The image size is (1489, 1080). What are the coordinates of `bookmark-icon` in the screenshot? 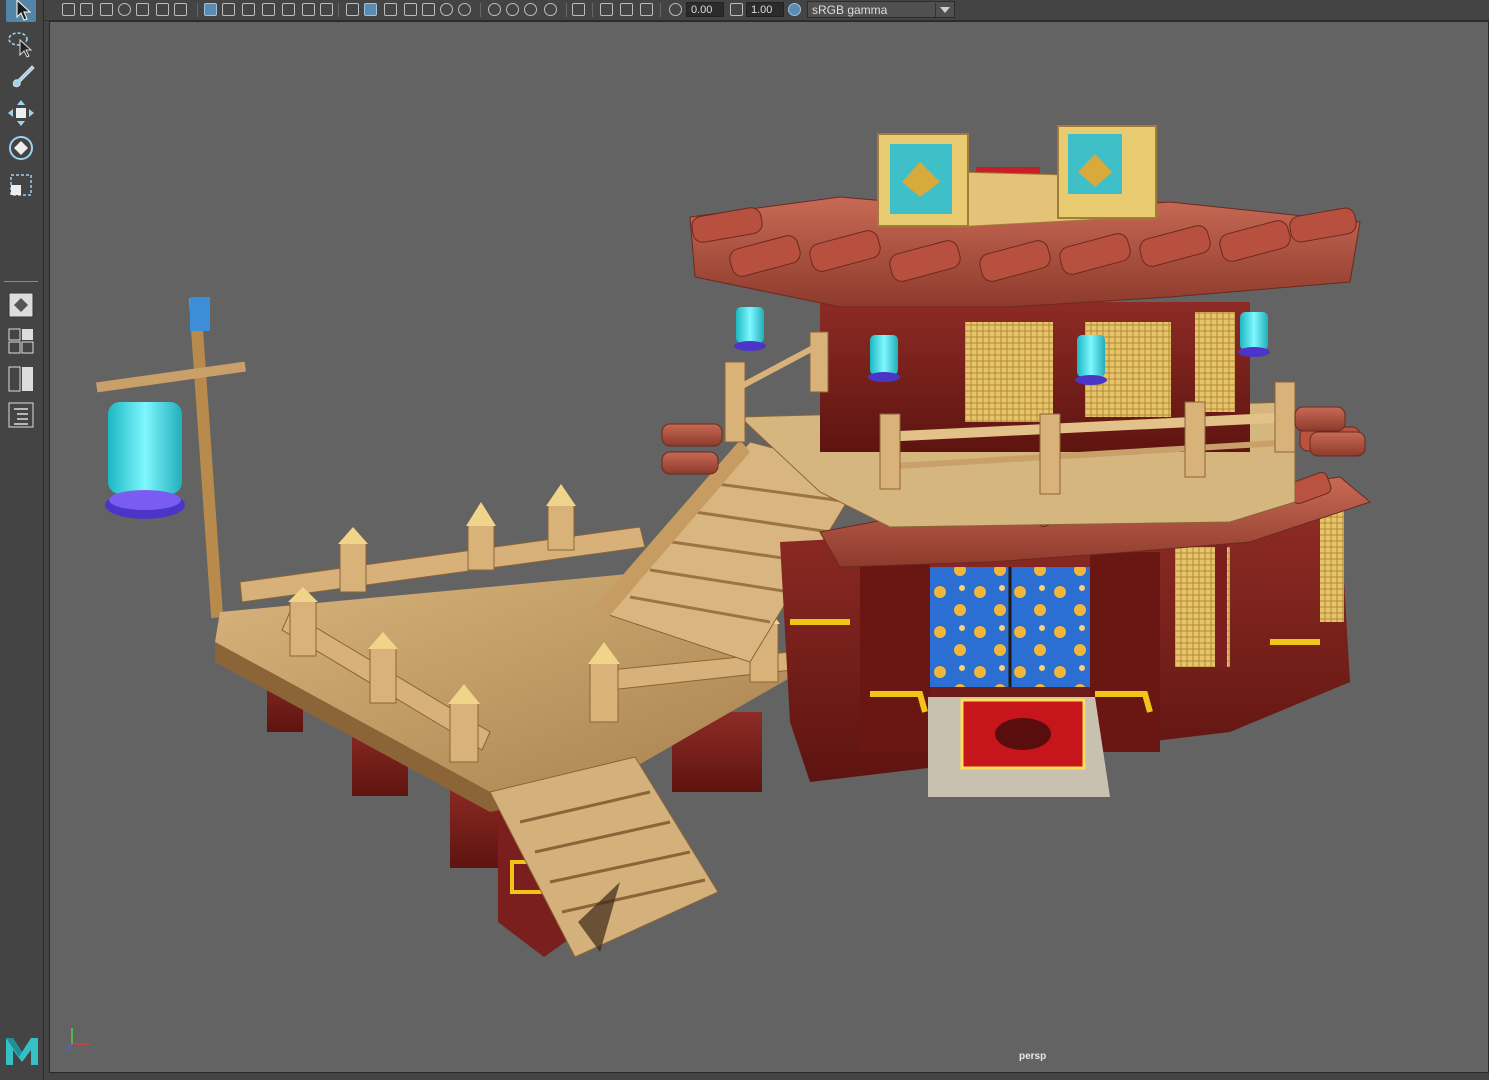 It's located at (106, 9).